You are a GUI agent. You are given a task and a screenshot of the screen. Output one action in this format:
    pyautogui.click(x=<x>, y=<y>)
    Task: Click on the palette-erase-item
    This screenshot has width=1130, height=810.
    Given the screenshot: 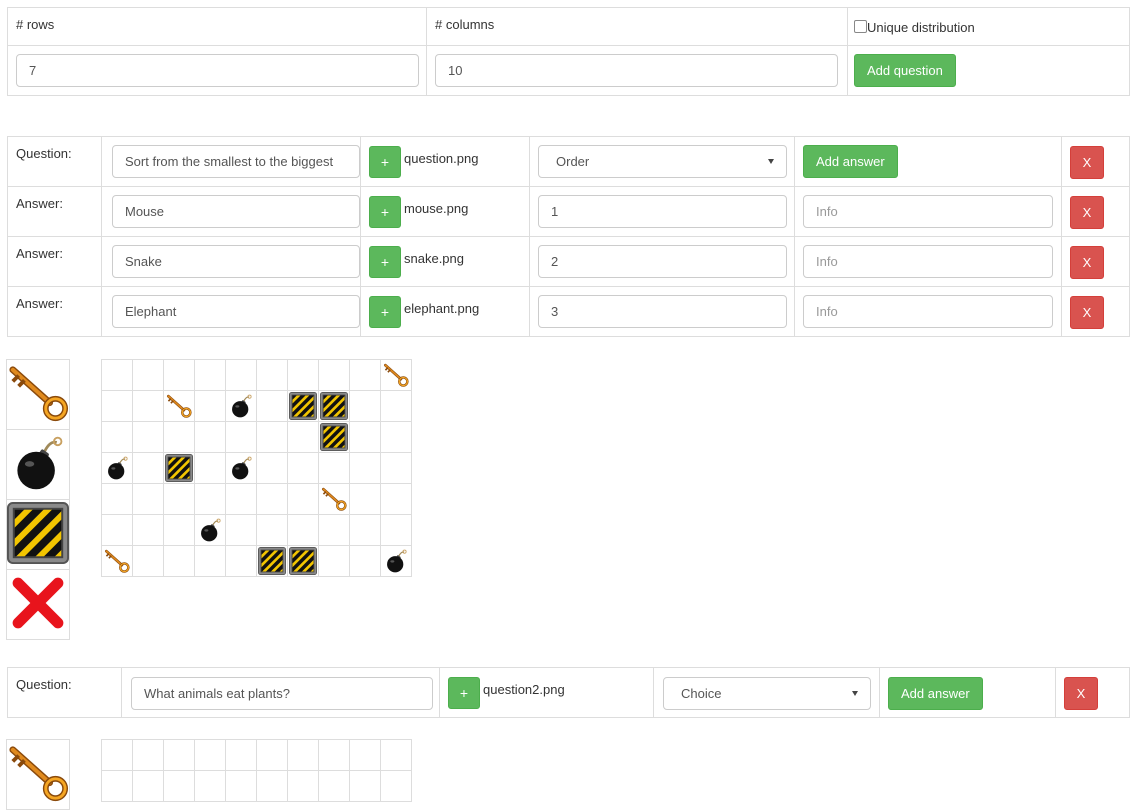 What is the action you would take?
    pyautogui.click(x=38, y=604)
    